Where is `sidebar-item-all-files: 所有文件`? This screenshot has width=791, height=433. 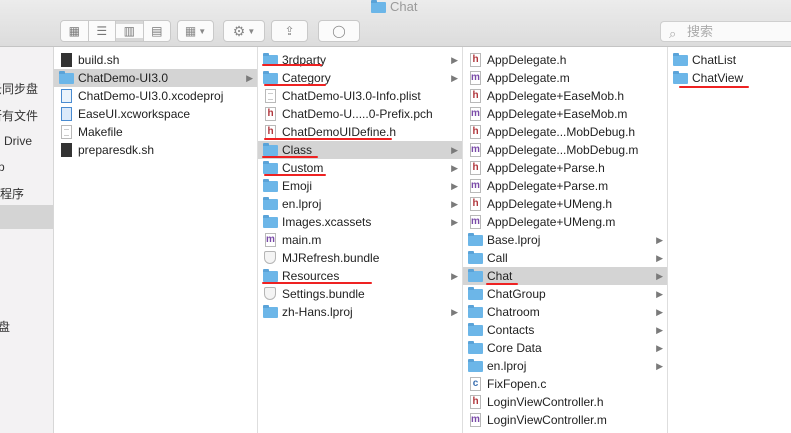
sidebar-item-all-files: 所有文件 is located at coordinates (19, 115).